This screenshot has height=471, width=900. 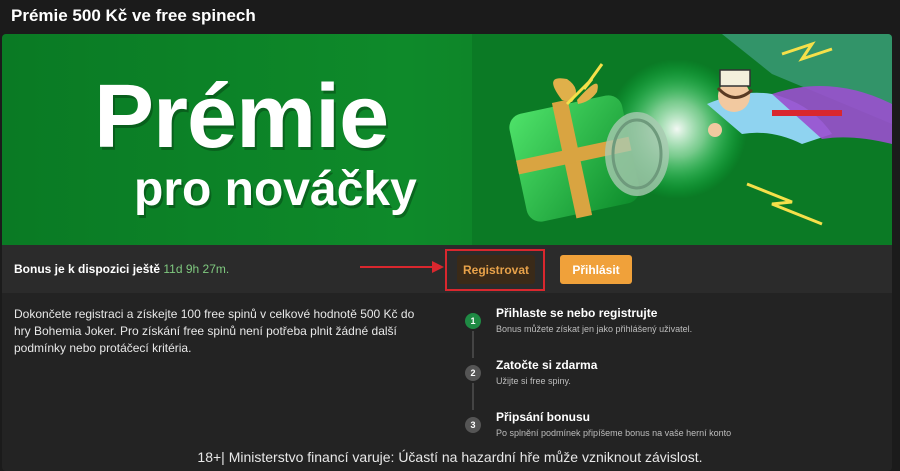 I want to click on step-number-badge: 3, so click(x=473, y=425).